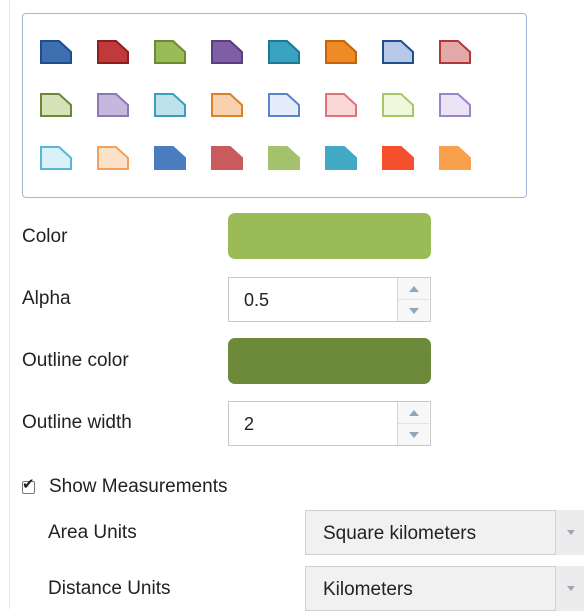  I want to click on area-units-select: Square kilometers, so click(444, 532).